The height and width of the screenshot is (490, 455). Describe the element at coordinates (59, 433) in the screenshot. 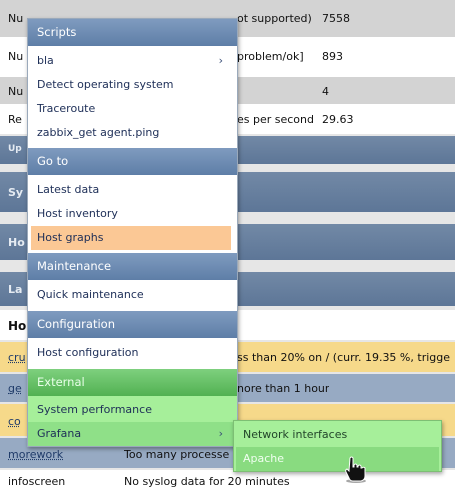

I see `menu-item-label: Grafana` at that location.